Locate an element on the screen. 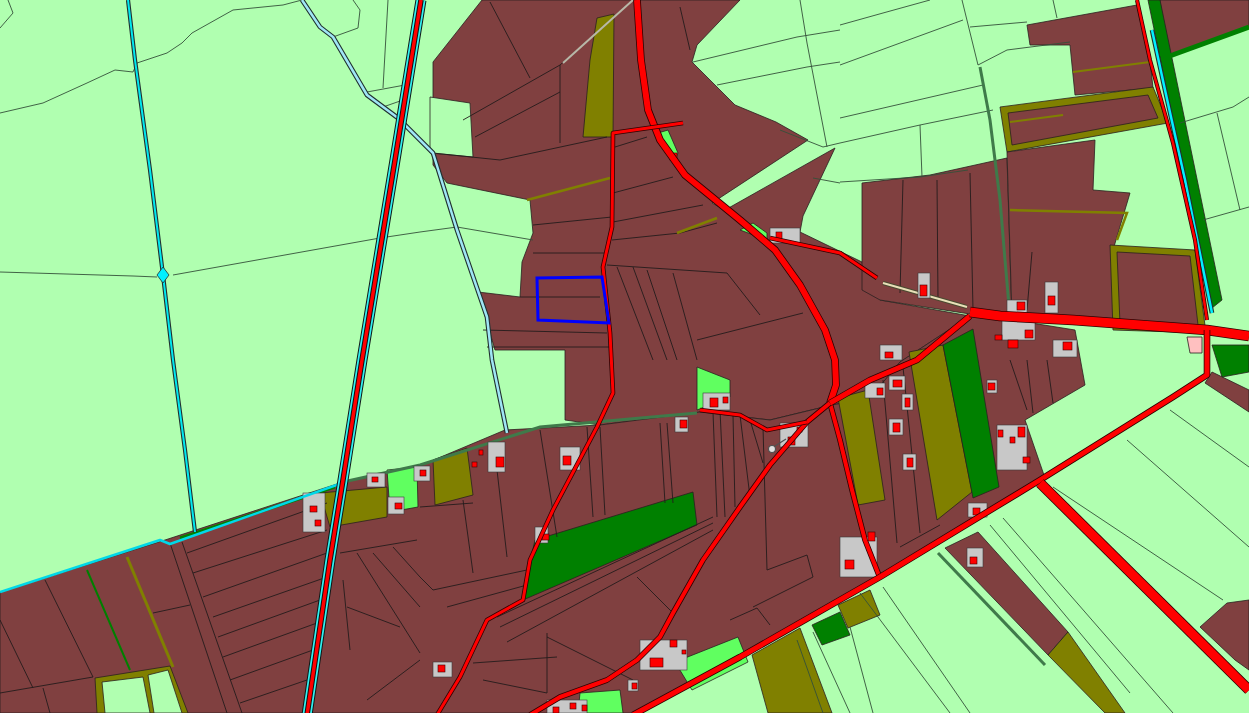 This screenshot has width=1249, height=715. water-junction-icon is located at coordinates (163, 275).